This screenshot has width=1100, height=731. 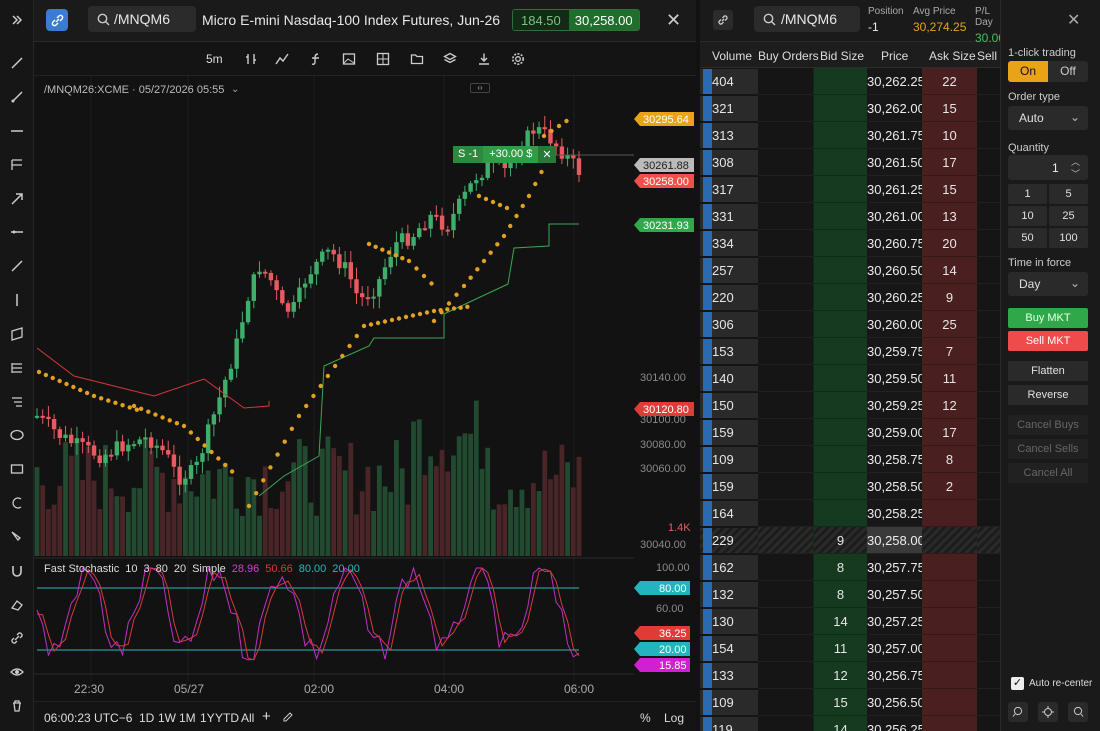 What do you see at coordinates (17, 63) in the screenshot?
I see `trendline-icon` at bounding box center [17, 63].